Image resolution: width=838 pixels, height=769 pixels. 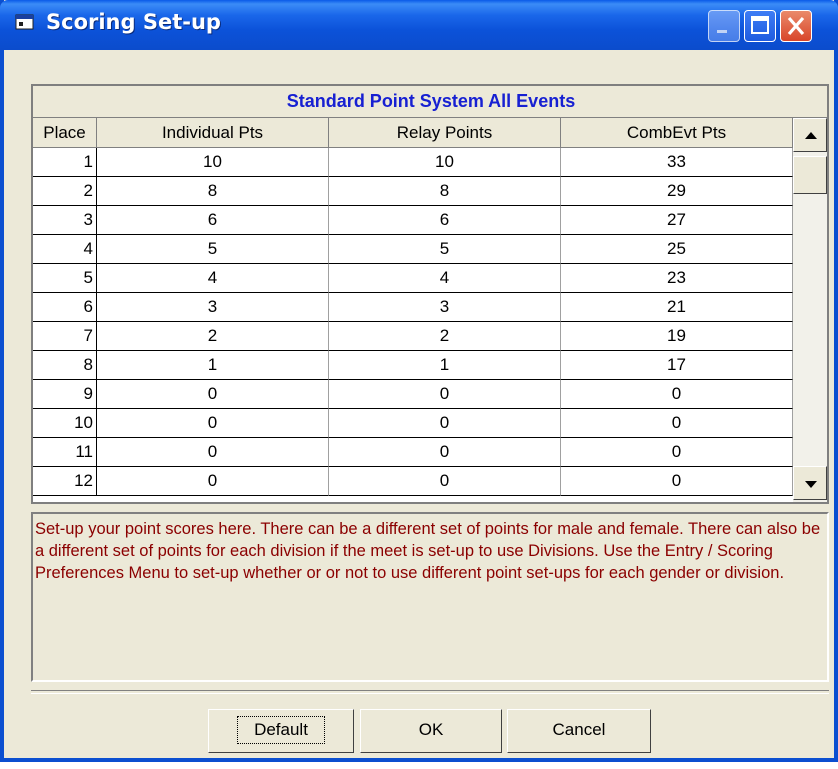 I want to click on title-bar: Scoring Set-up, so click(x=419, y=25).